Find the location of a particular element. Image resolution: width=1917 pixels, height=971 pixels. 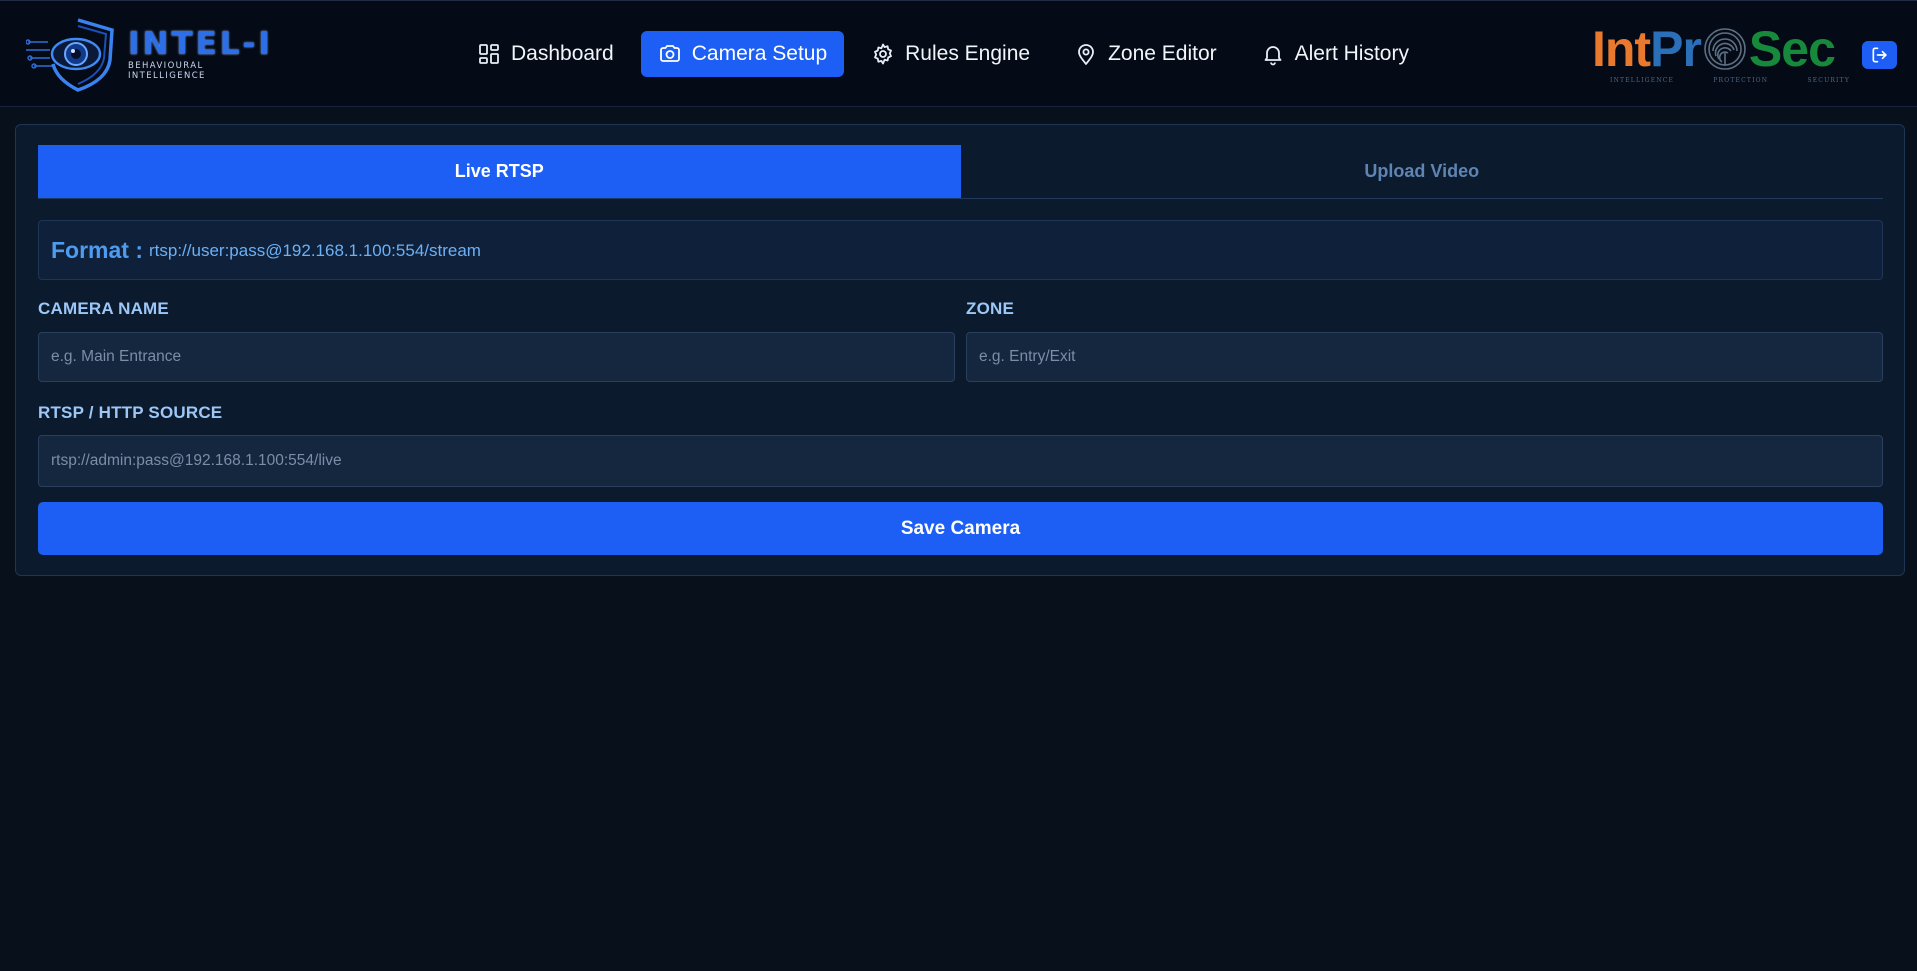

nav-label-camera-setup: Camera Setup is located at coordinates (759, 53).